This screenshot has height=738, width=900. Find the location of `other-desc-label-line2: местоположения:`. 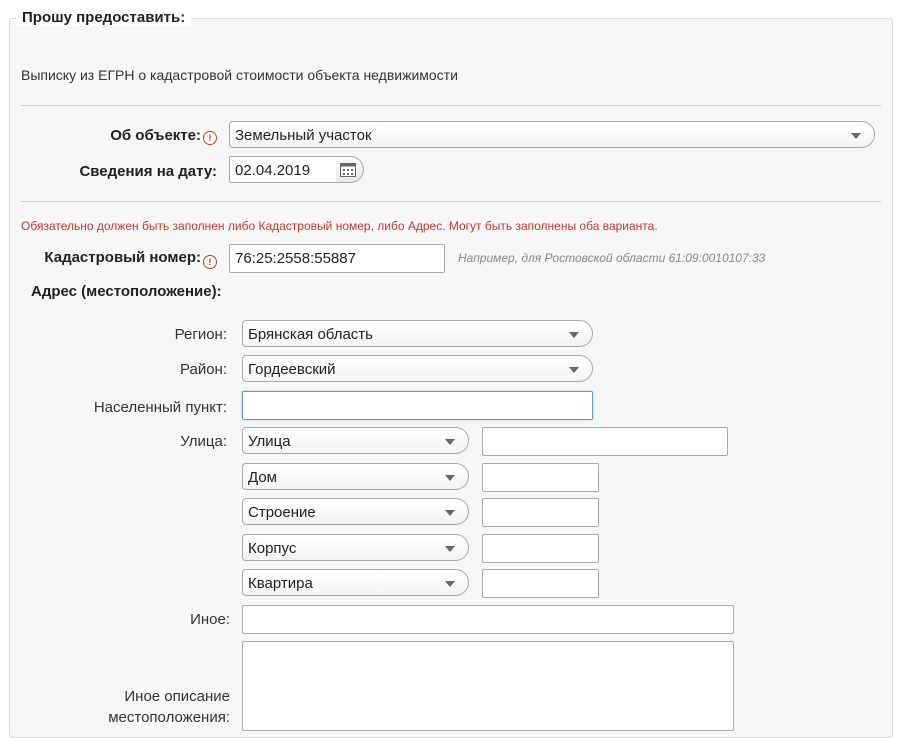

other-desc-label-line2: местоположения: is located at coordinates (169, 717).